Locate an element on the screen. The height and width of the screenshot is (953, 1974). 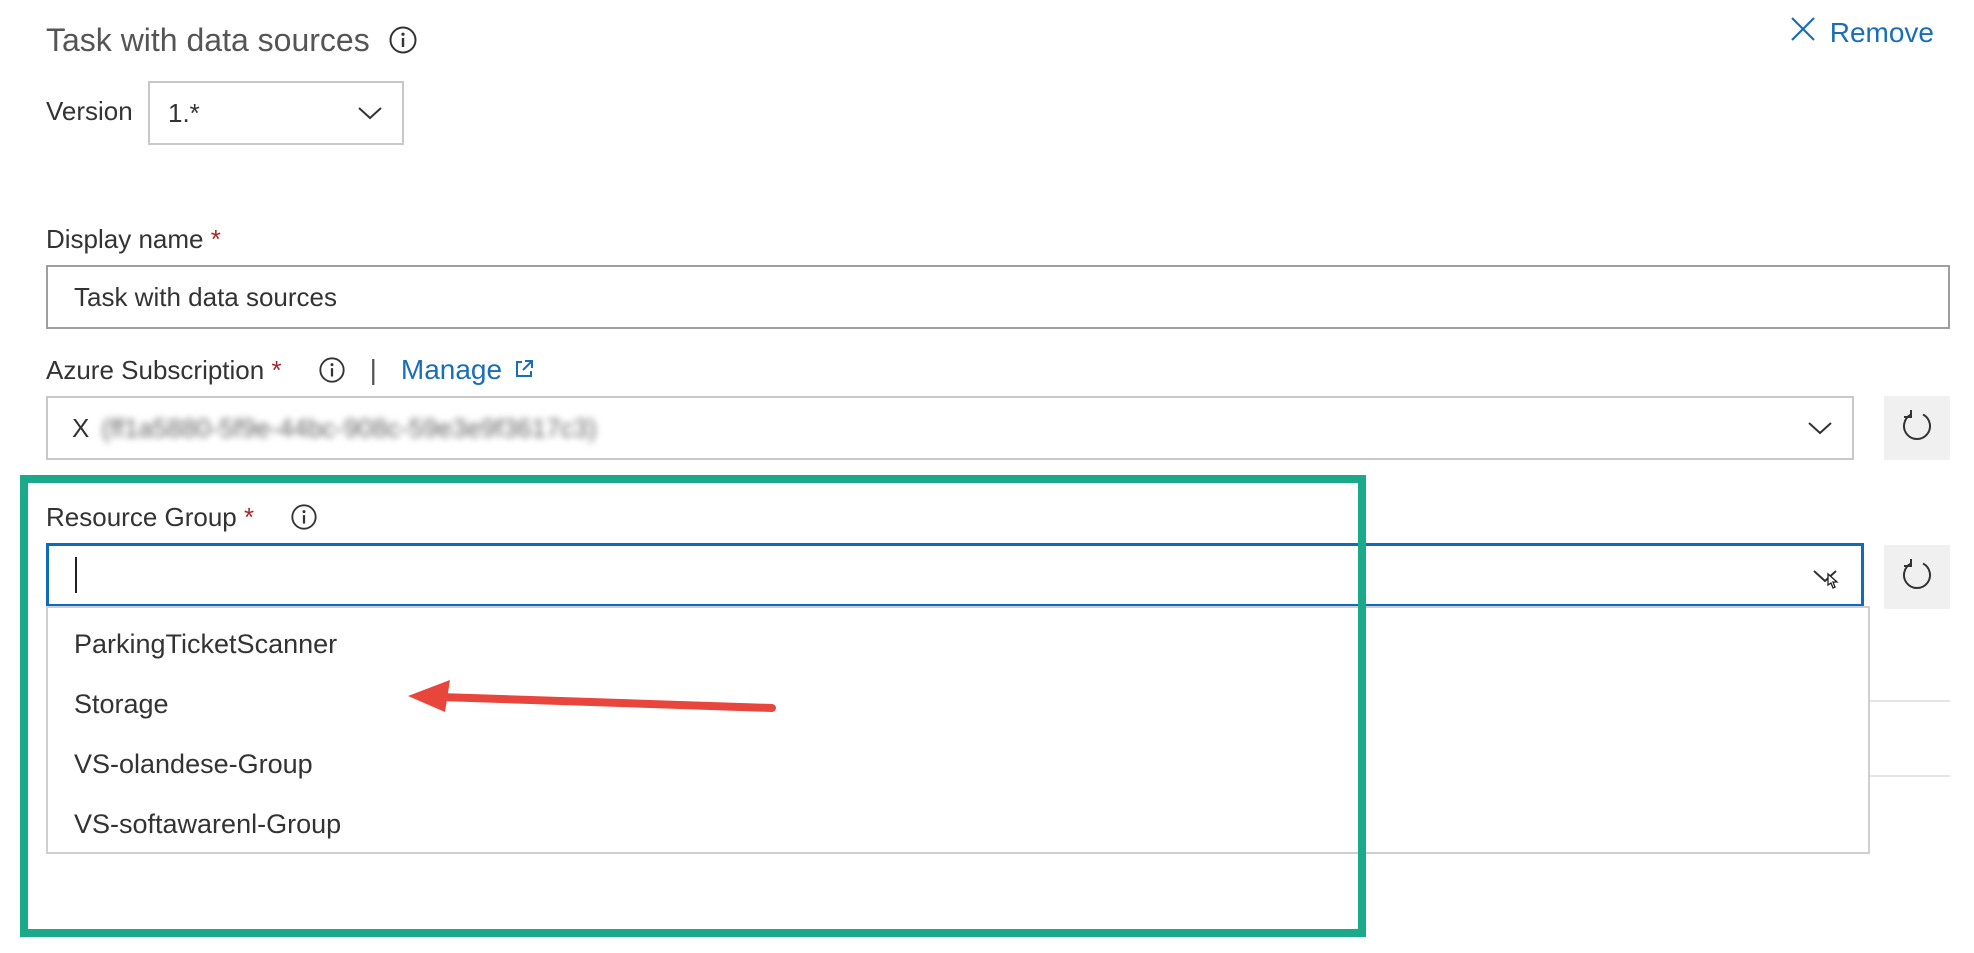
subscription-value-redacted: (ff1a5880-5f9e-44bc-908c-59e3e9f3617c3) is located at coordinates (349, 427).